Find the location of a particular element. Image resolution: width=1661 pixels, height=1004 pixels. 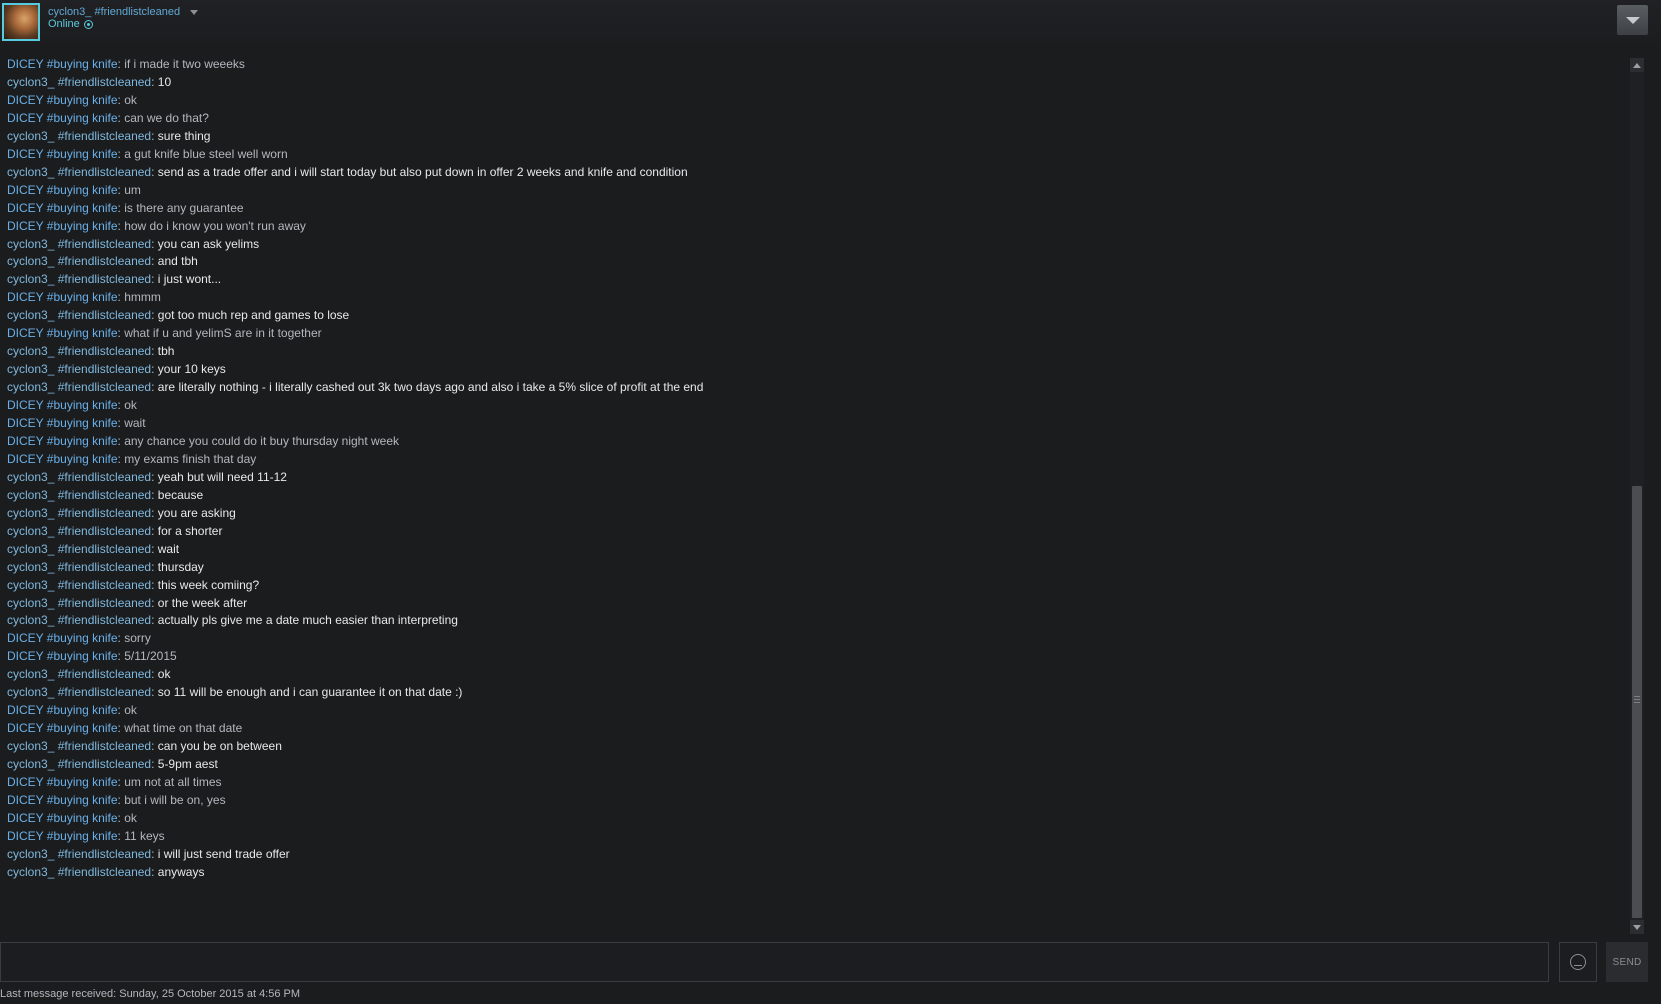

chat-message: cyclon3_ #friendlistcleaned: anyways is located at coordinates (105, 872).